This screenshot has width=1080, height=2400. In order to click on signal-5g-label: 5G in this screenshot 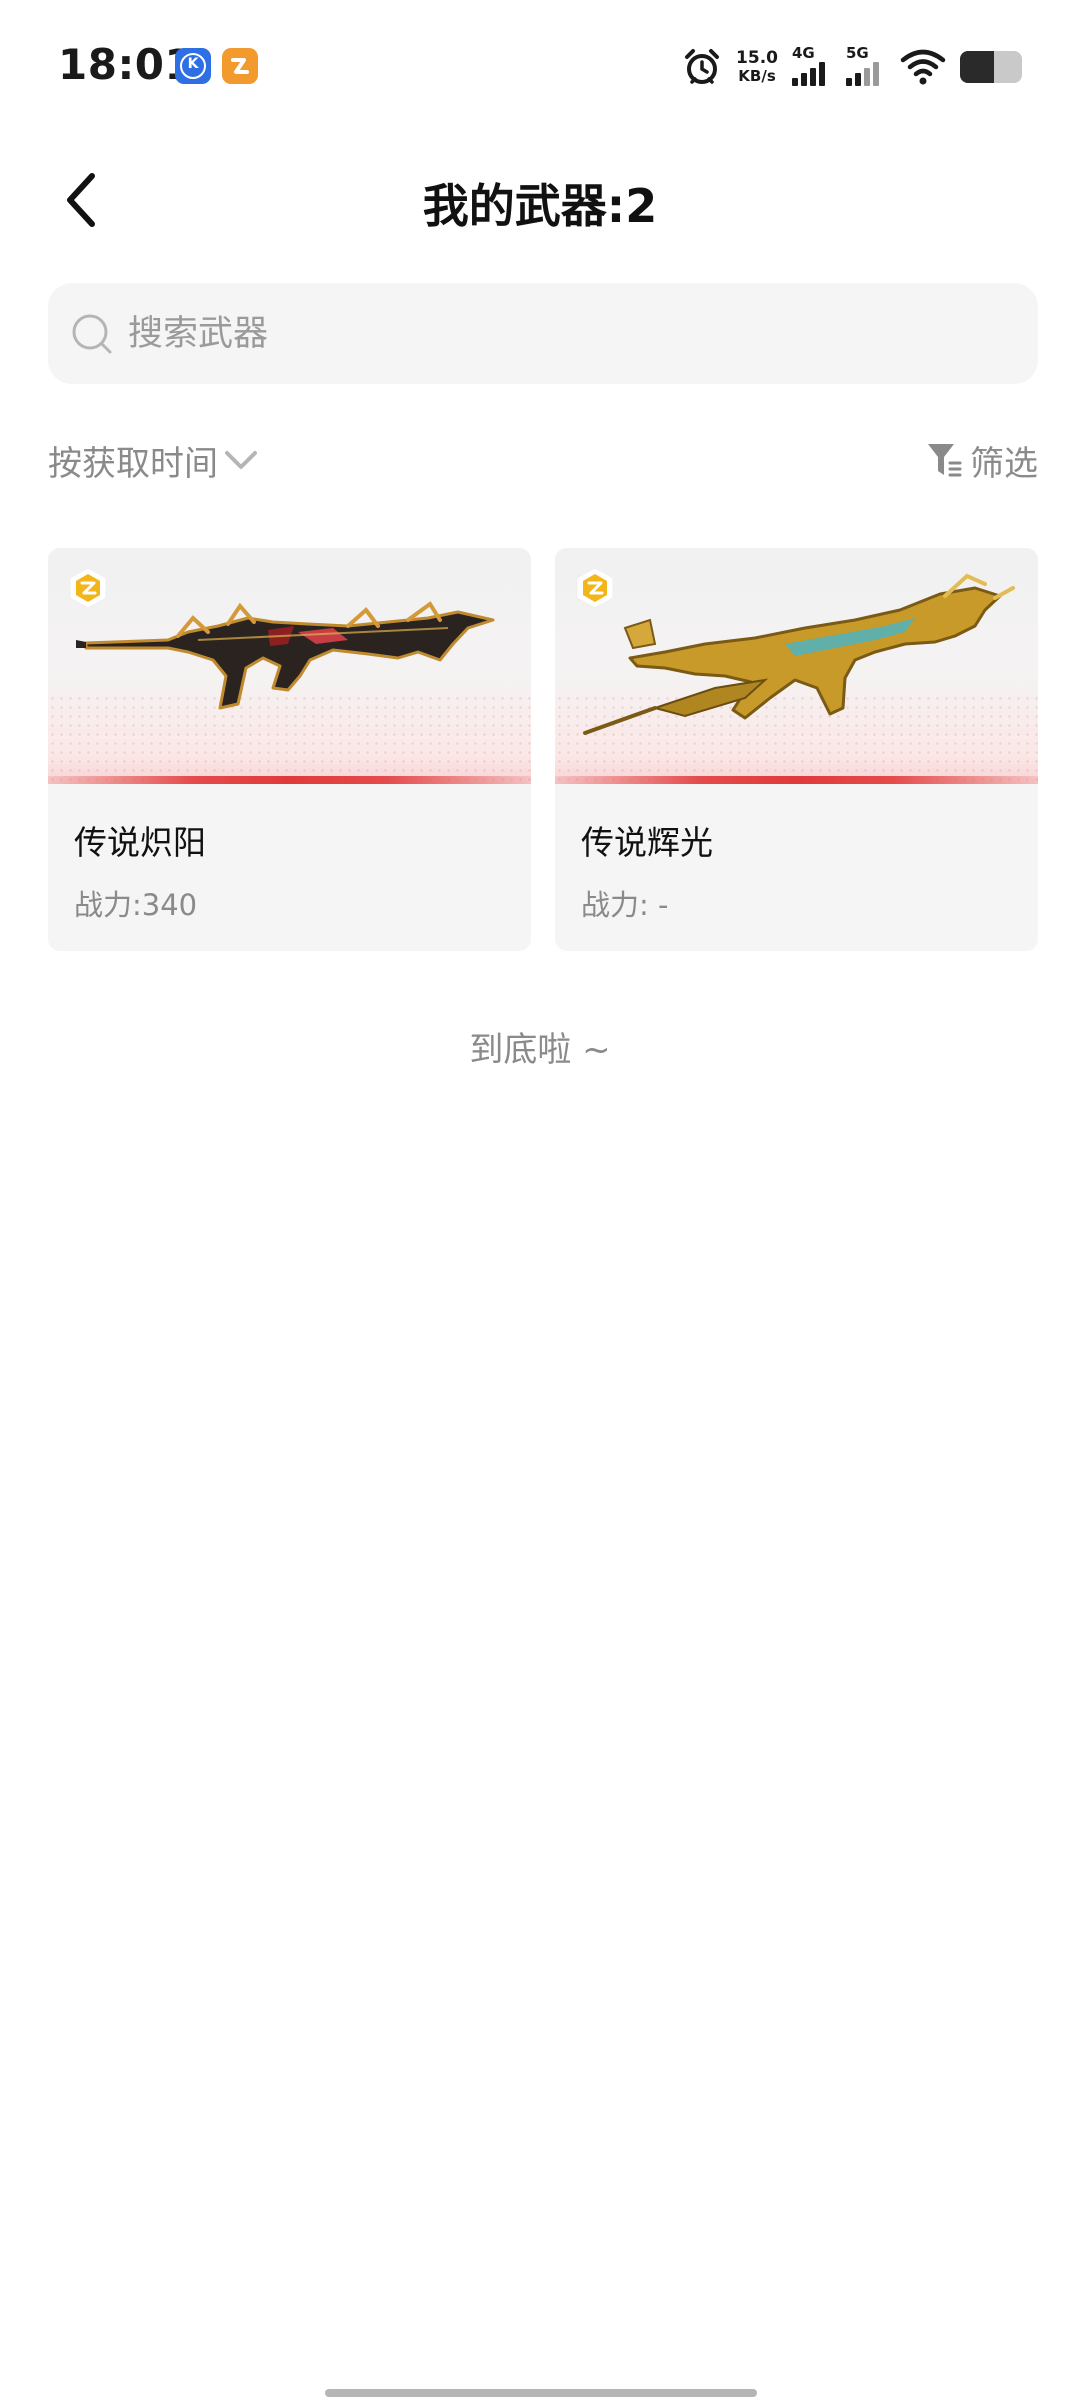, I will do `click(857, 53)`.